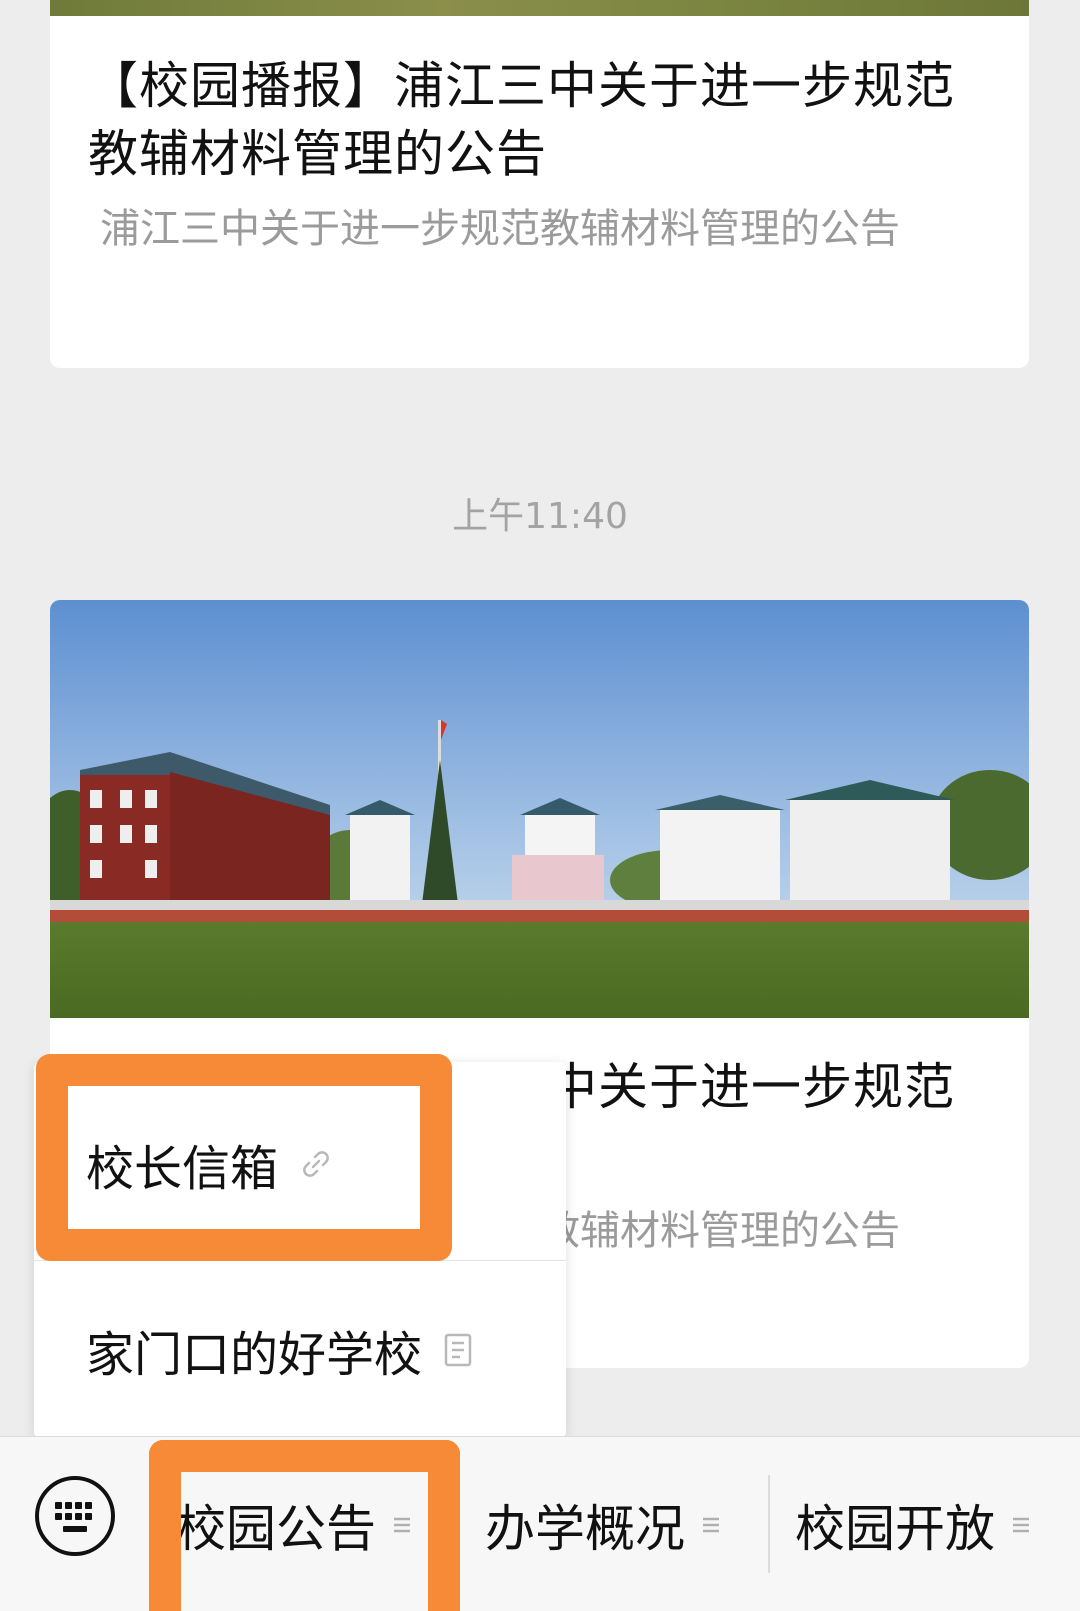 The height and width of the screenshot is (1611, 1080). What do you see at coordinates (585, 1528) in the screenshot?
I see `menu-item-label: 办学概况` at bounding box center [585, 1528].